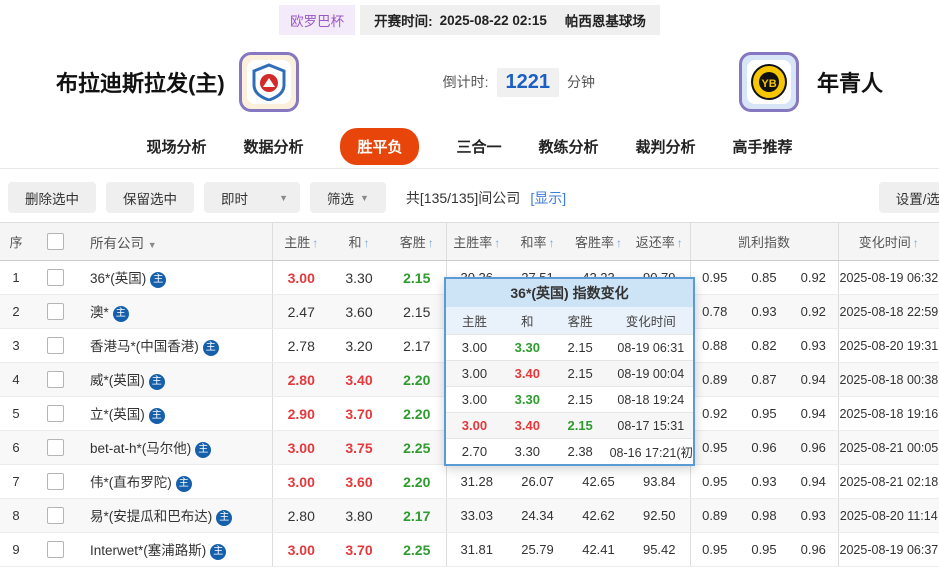  I want to click on popup-col-away: 客胜, so click(580, 321).